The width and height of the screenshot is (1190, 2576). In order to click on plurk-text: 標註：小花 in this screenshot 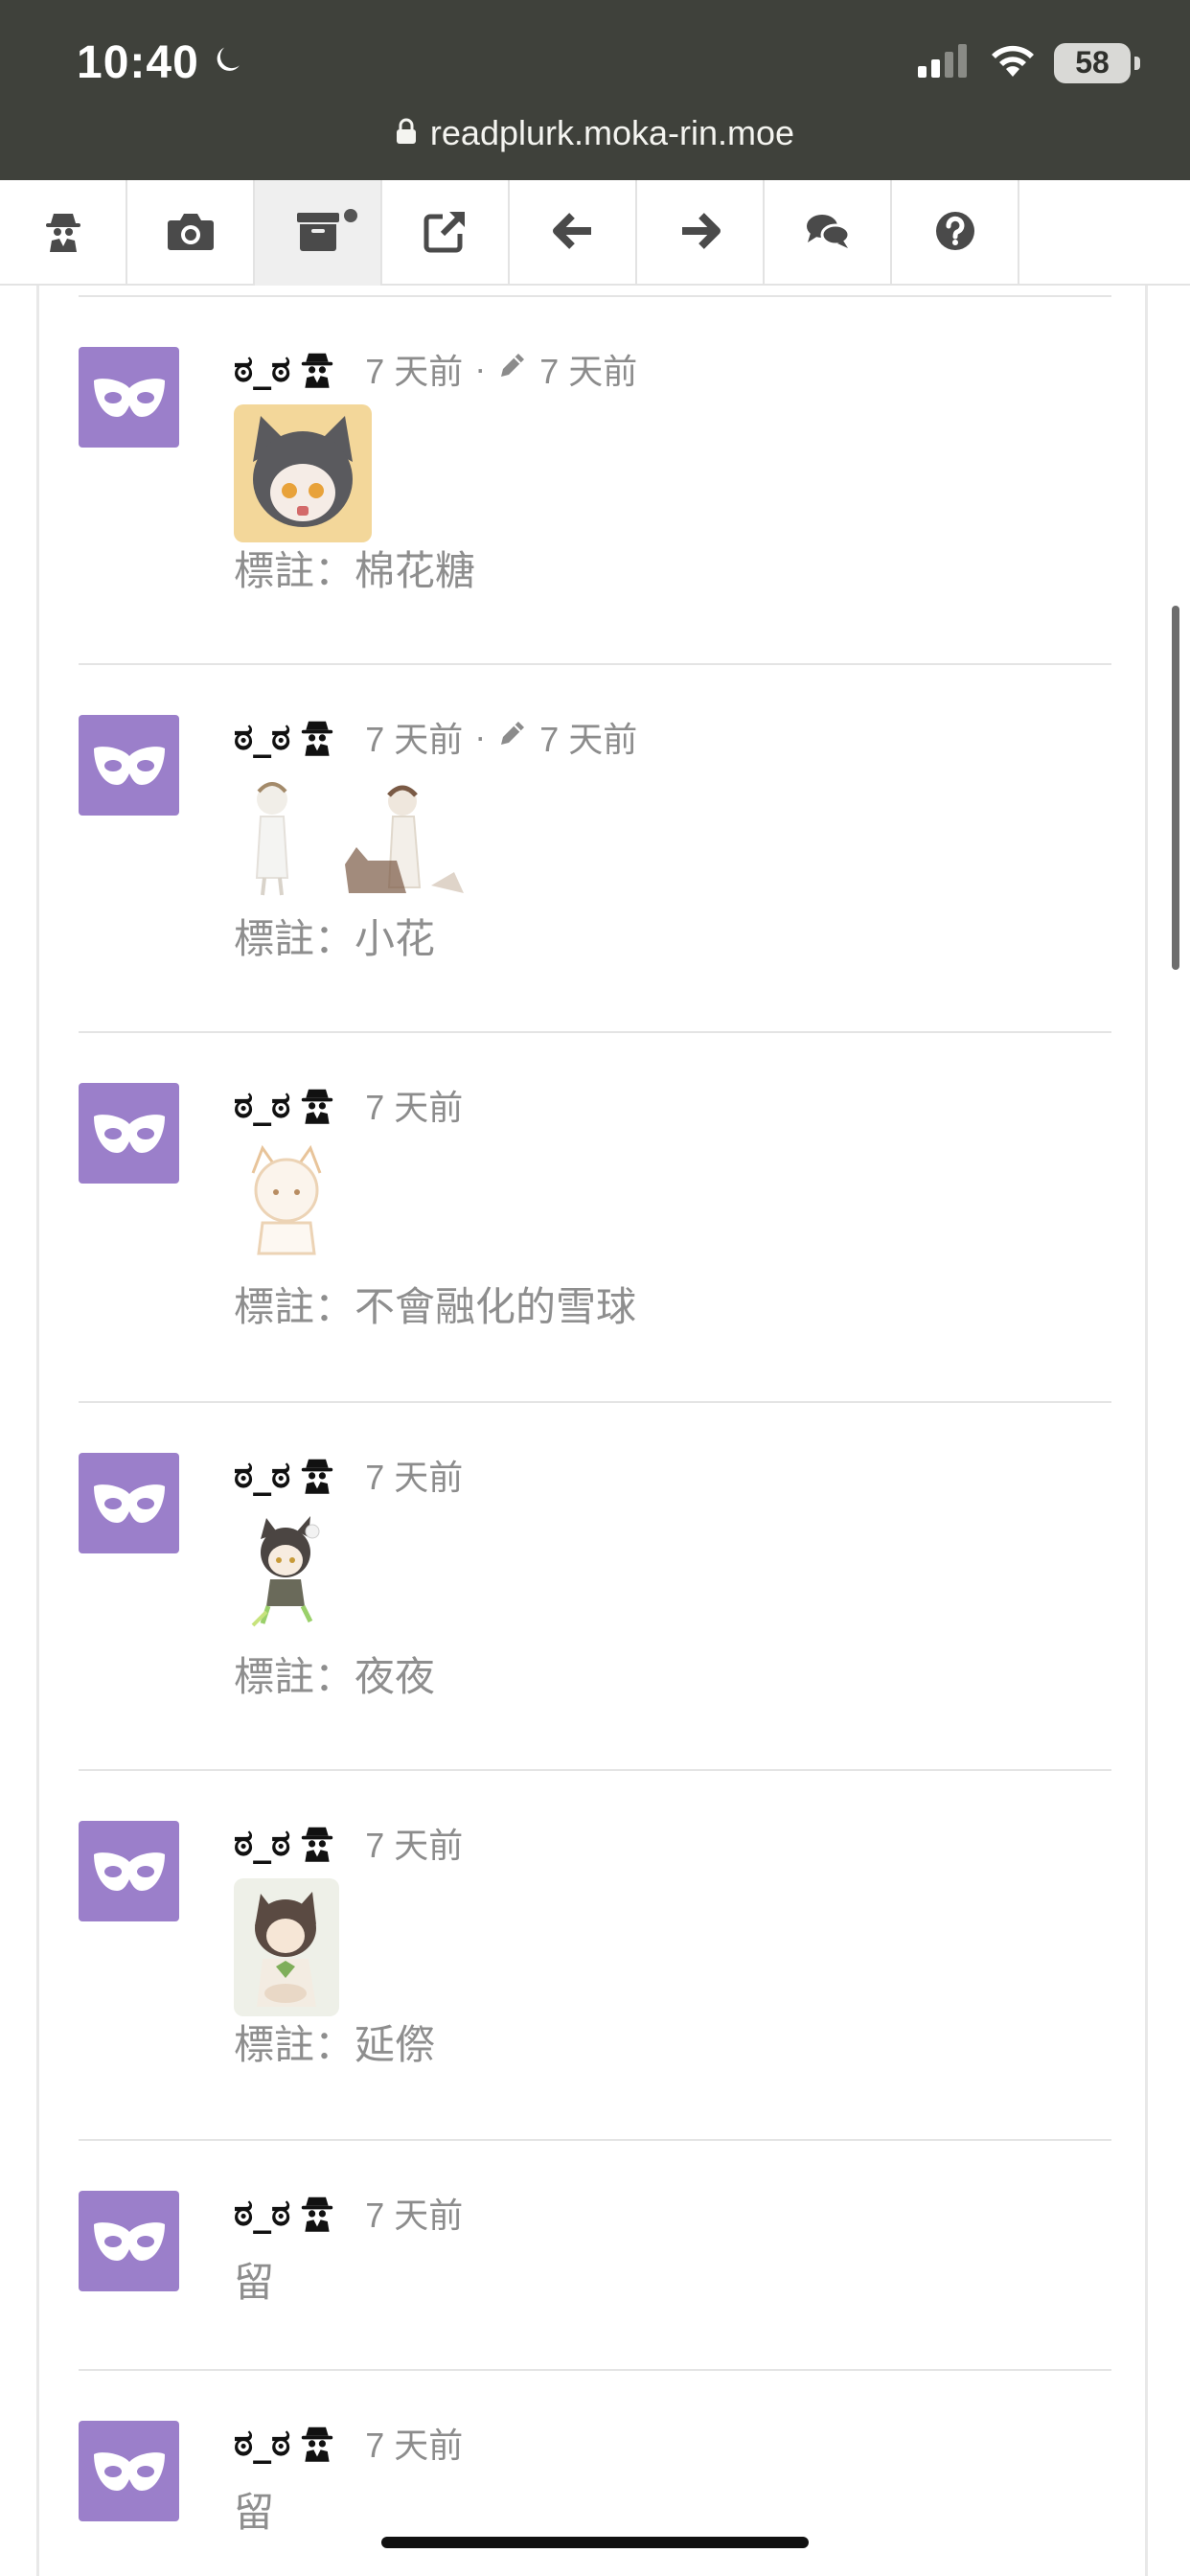, I will do `click(335, 938)`.